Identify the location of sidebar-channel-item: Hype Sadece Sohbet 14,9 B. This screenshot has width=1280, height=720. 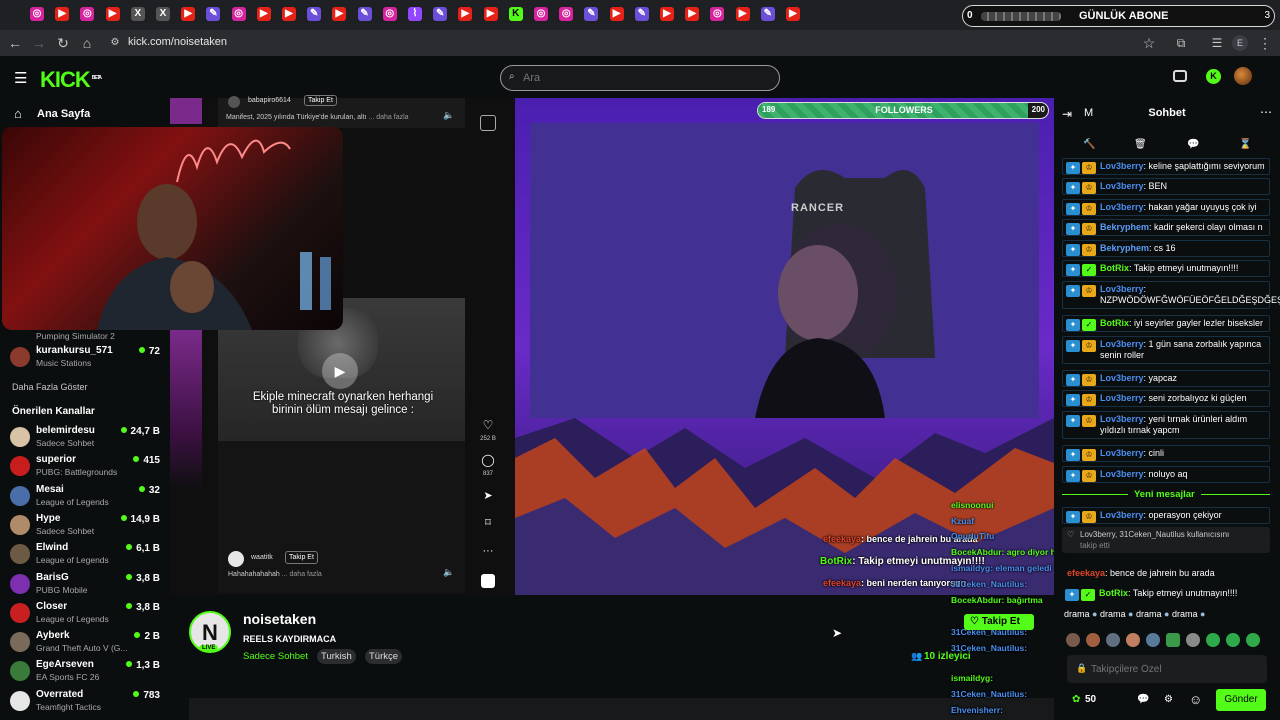
(85, 525).